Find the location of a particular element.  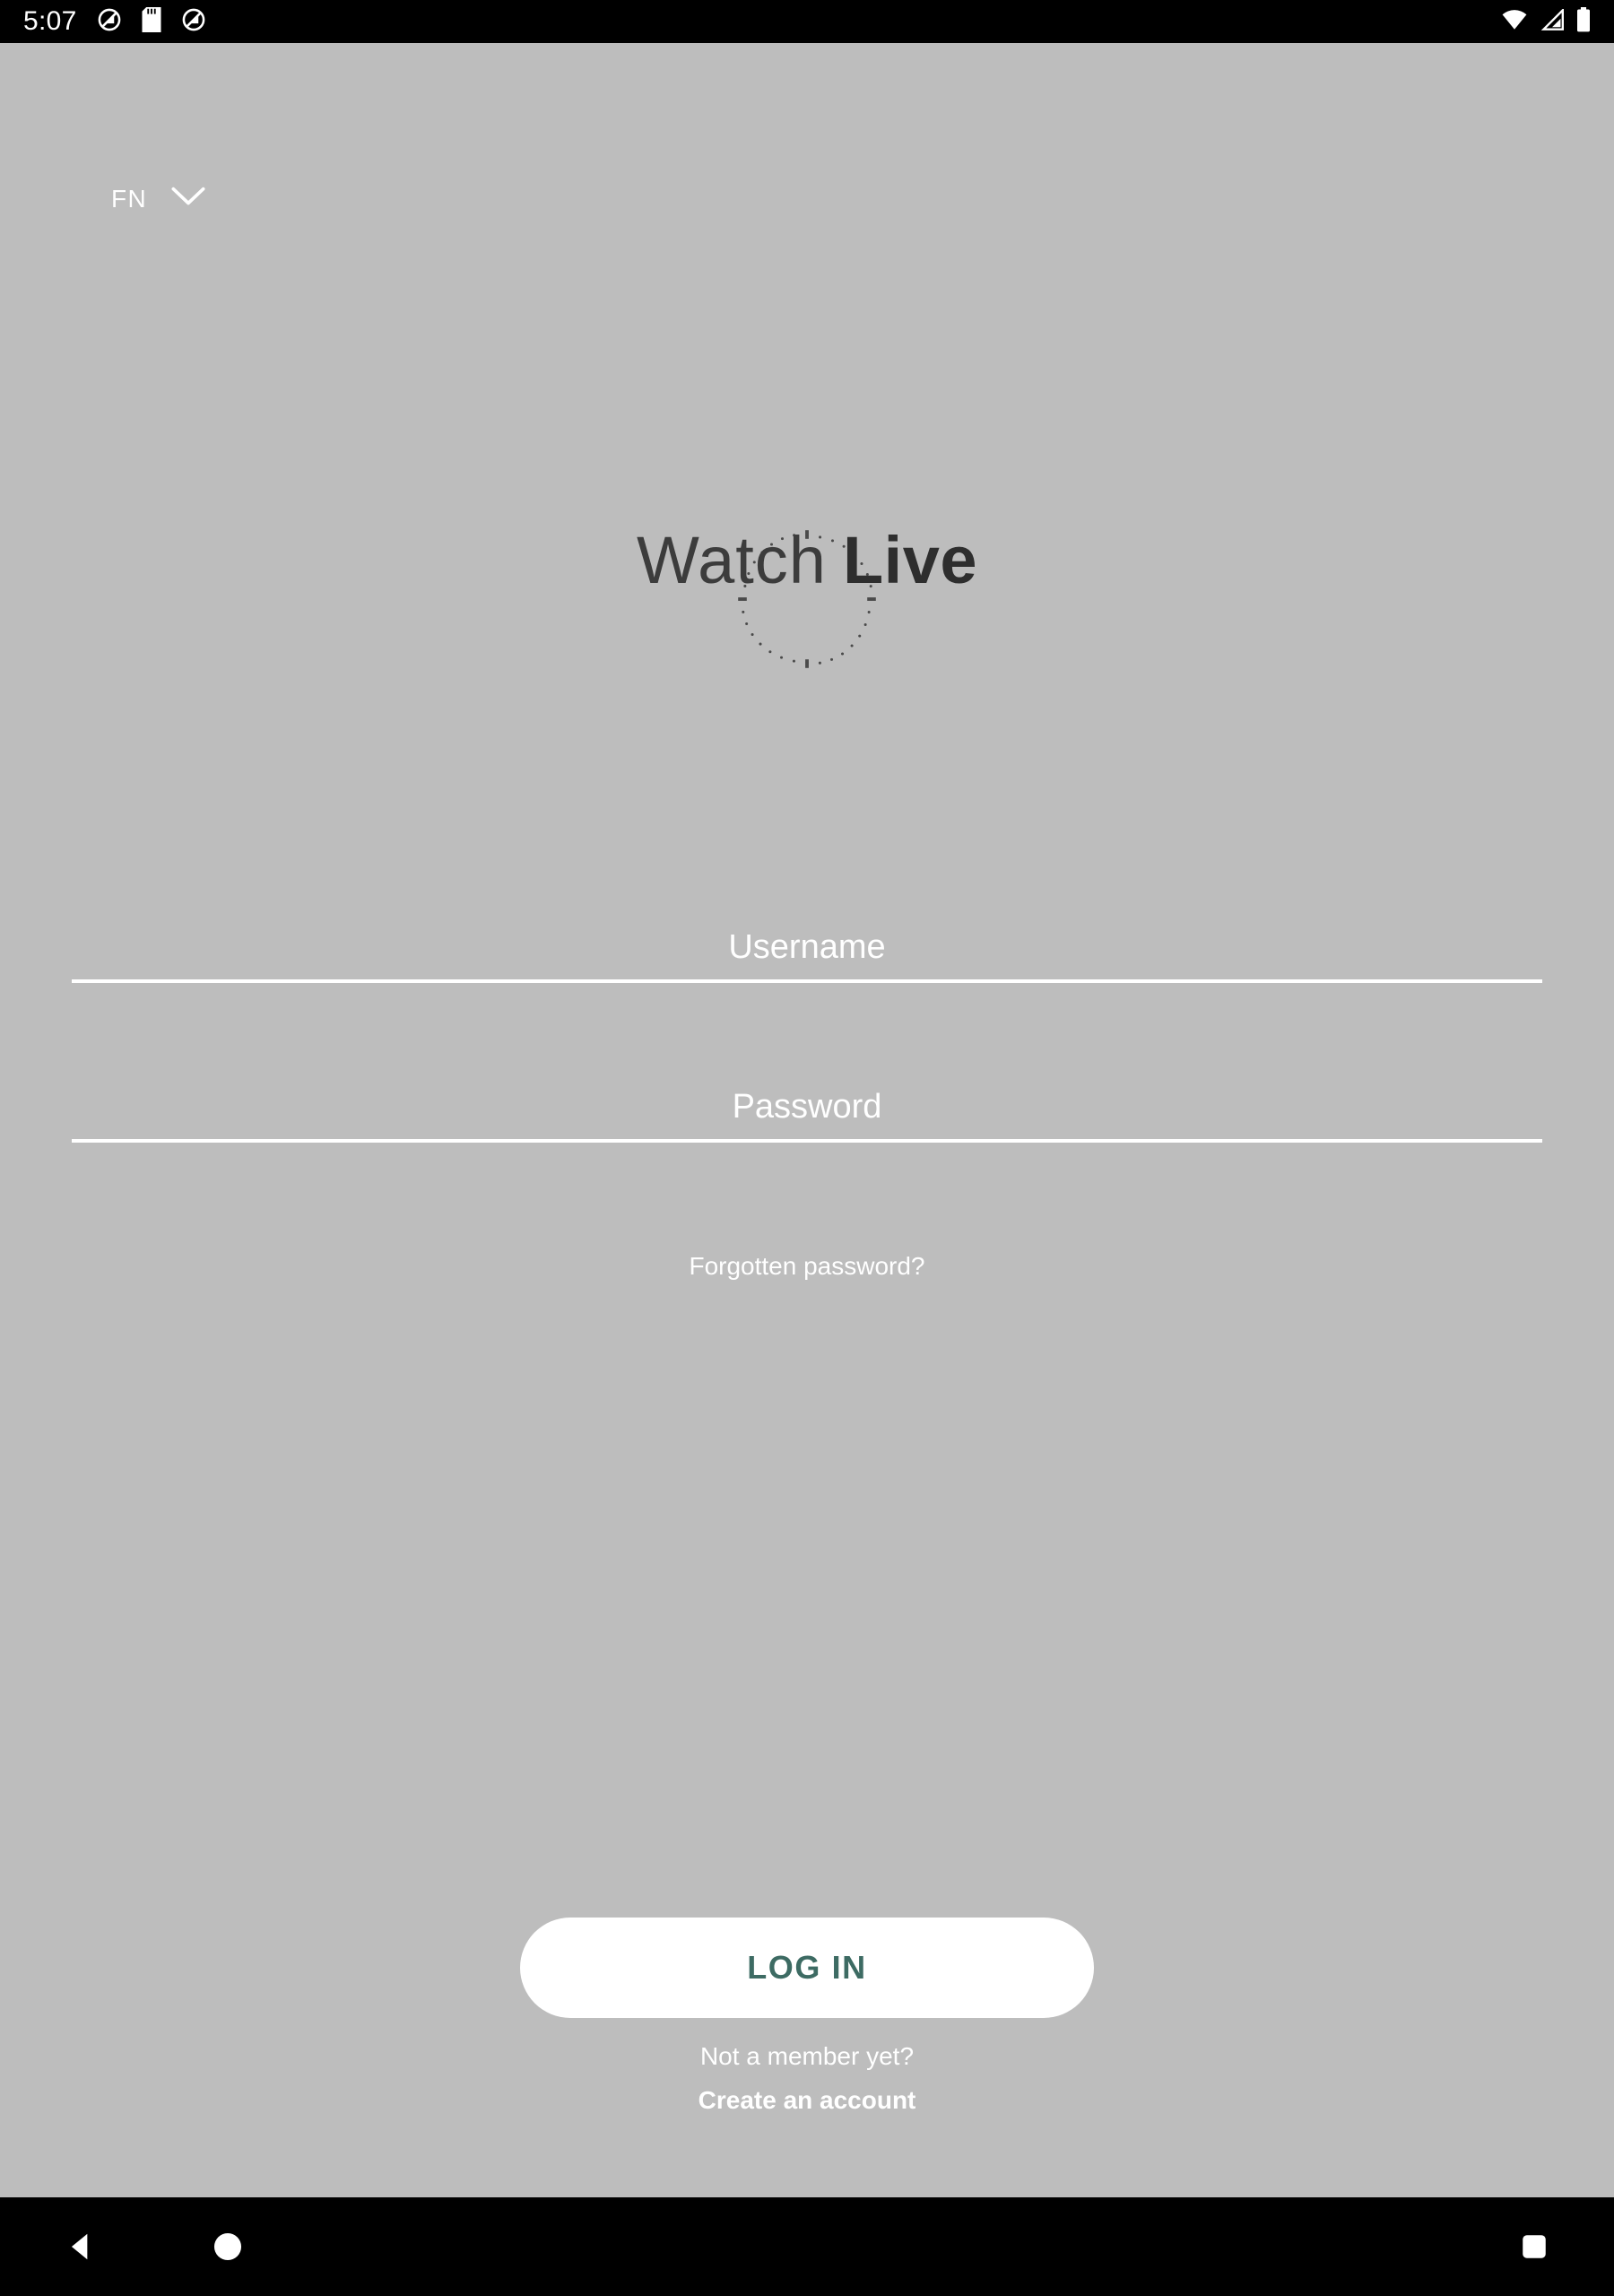

status-bar: 5:07 is located at coordinates (807, 21).